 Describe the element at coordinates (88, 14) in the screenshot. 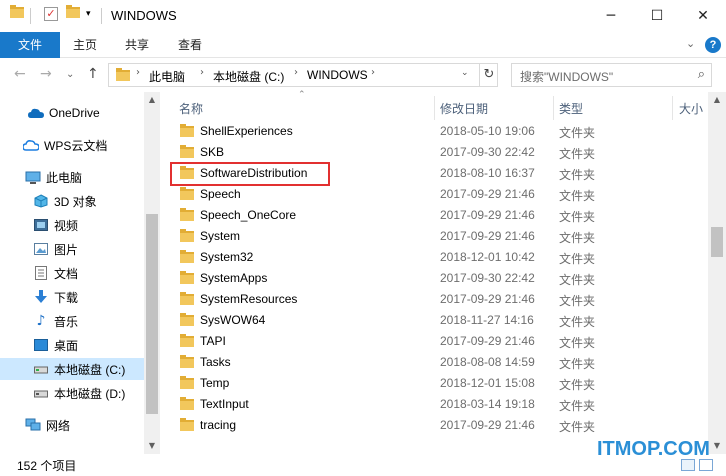

I see `customize-quick-access-icon: ▾` at that location.